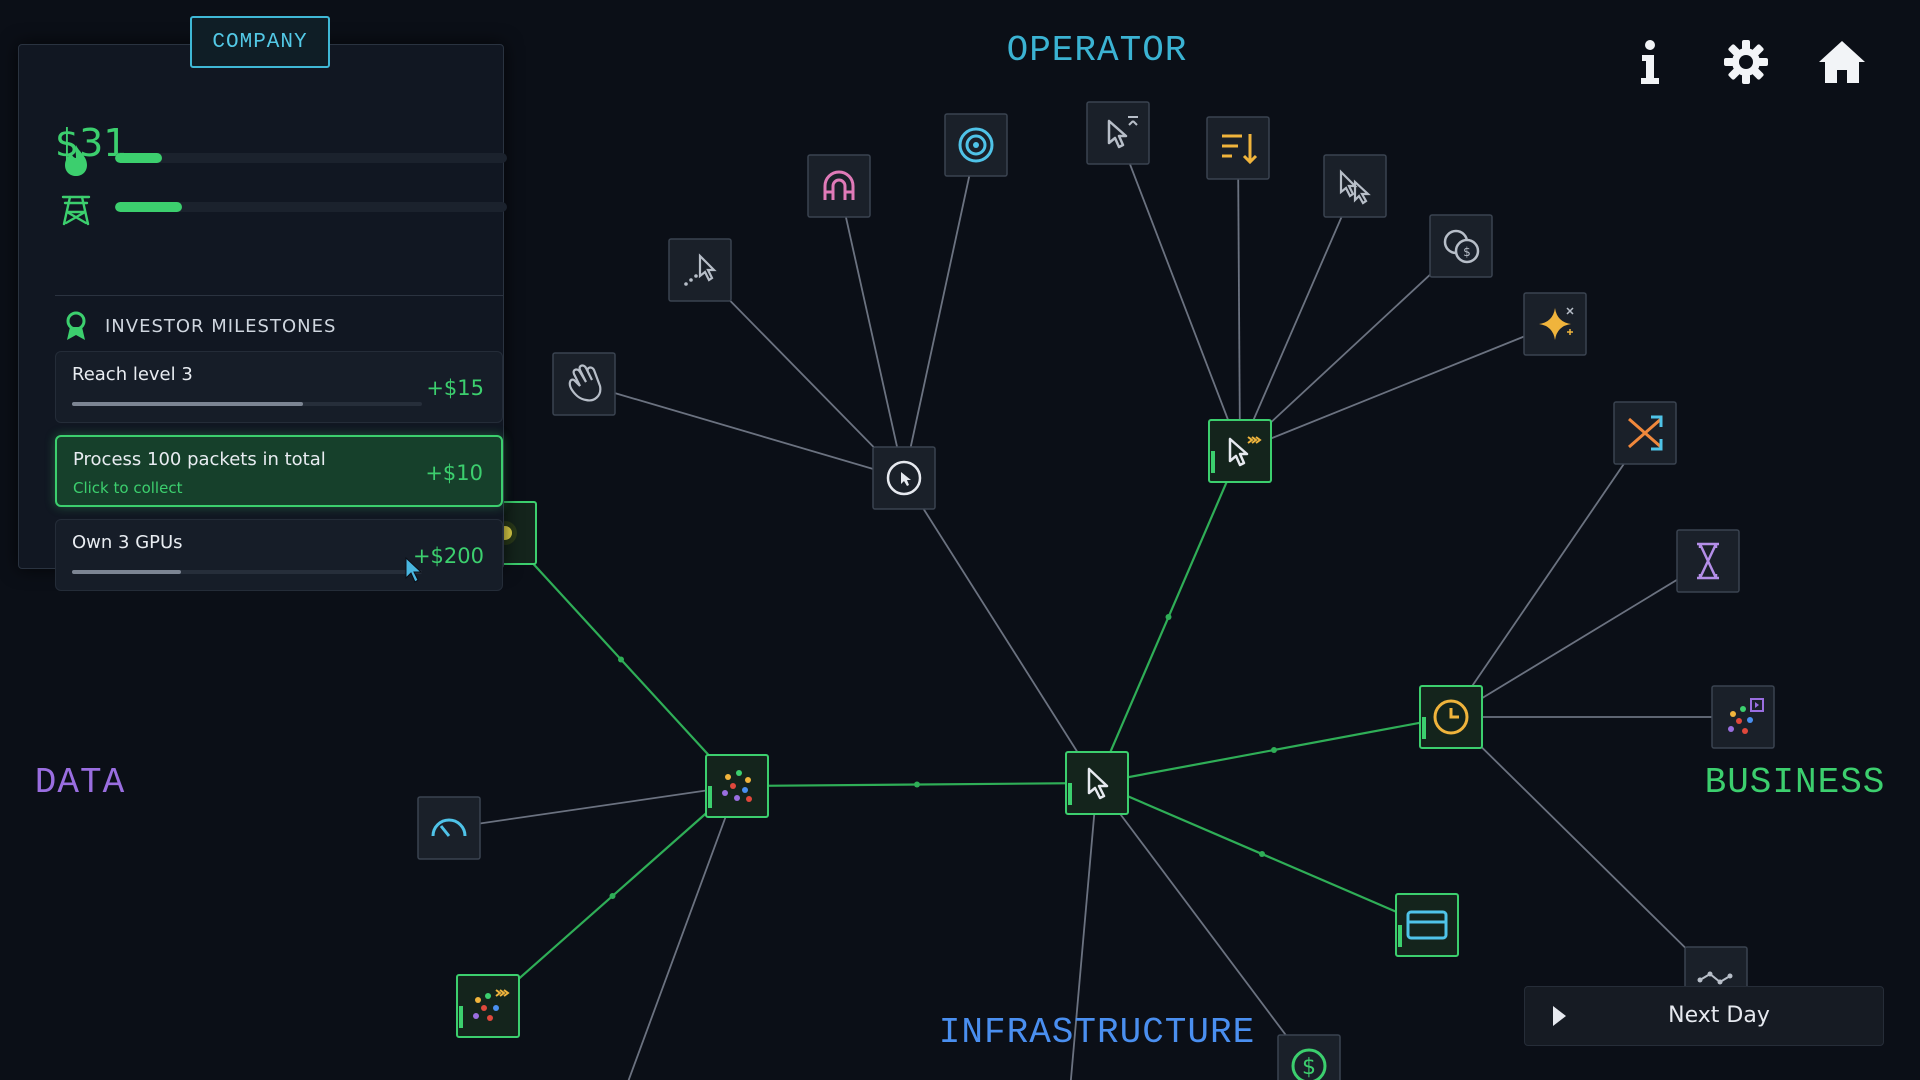 The image size is (1920, 1080). What do you see at coordinates (584, 384) in the screenshot?
I see `skill-node-op-hand` at bounding box center [584, 384].